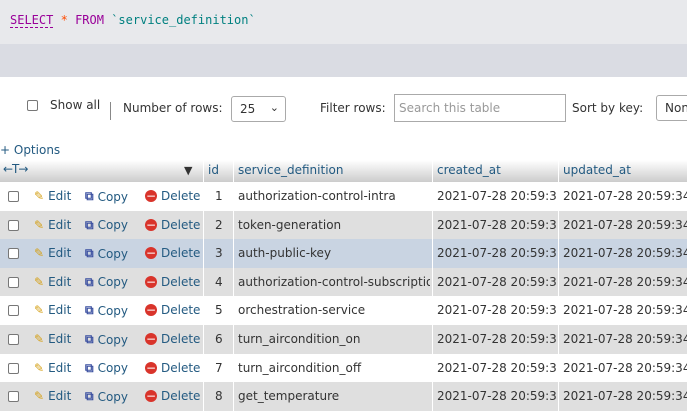  Describe the element at coordinates (469, 170) in the screenshot. I see `column-header-label: created_at` at that location.